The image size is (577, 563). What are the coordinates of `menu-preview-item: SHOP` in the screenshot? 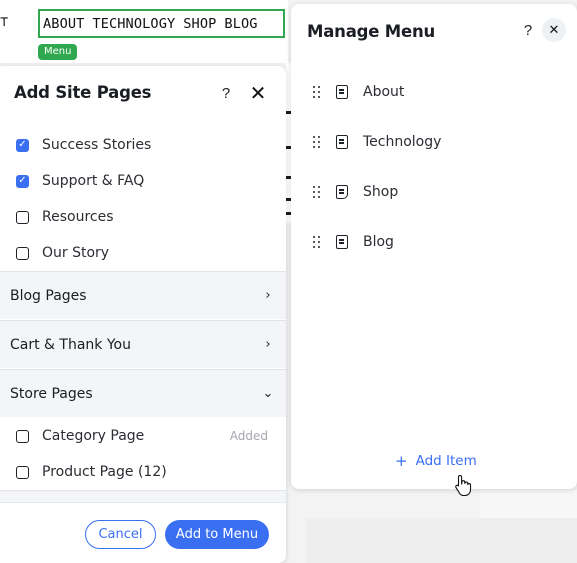 It's located at (200, 23).